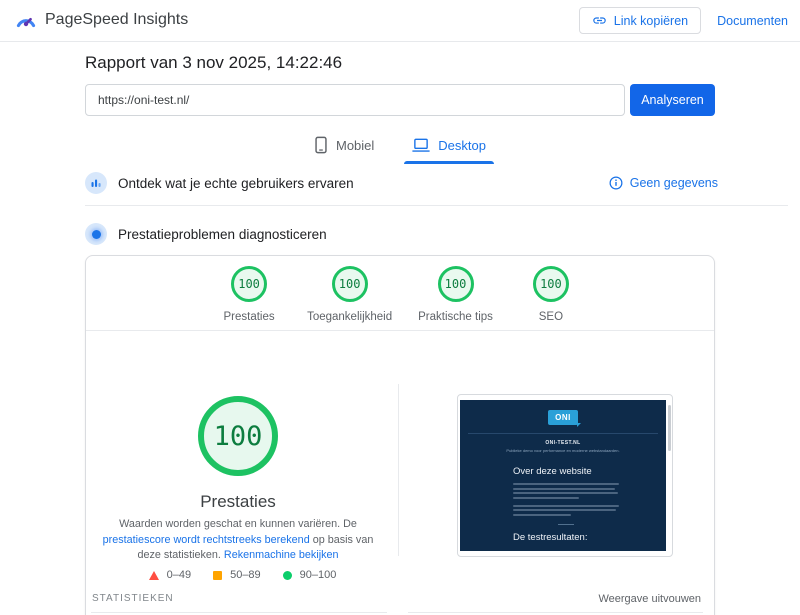 The image size is (800, 615). I want to click on diagnose-section-header: Prestatieproblemen diagnosticeren, so click(206, 234).